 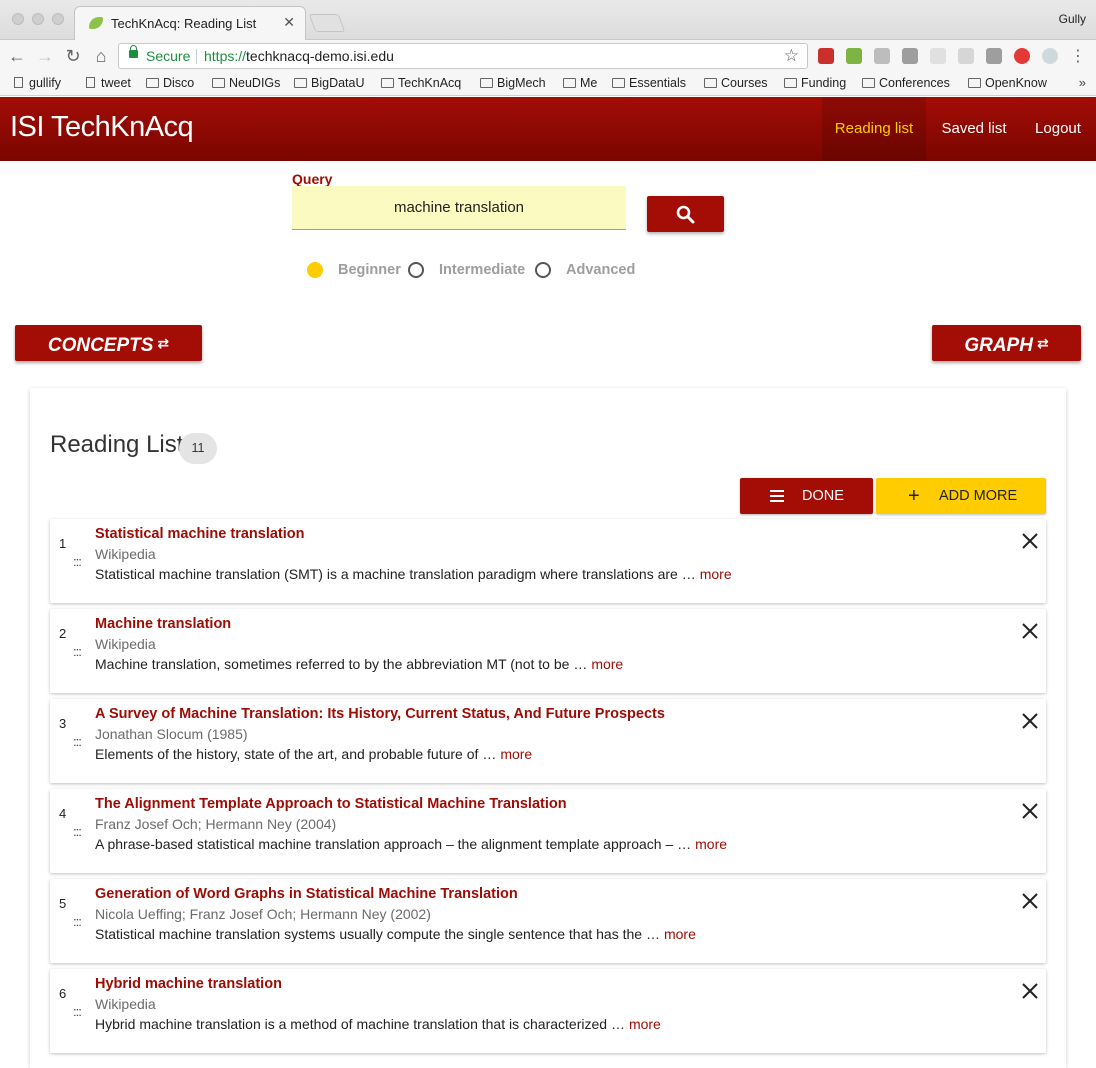 I want to click on bibtex-extension-icon, so click(x=938, y=56).